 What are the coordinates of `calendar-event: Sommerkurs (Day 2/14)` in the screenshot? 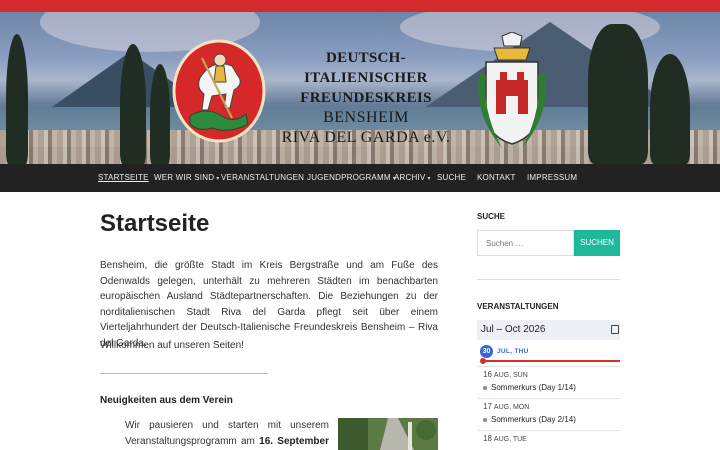 It's located at (529, 419).